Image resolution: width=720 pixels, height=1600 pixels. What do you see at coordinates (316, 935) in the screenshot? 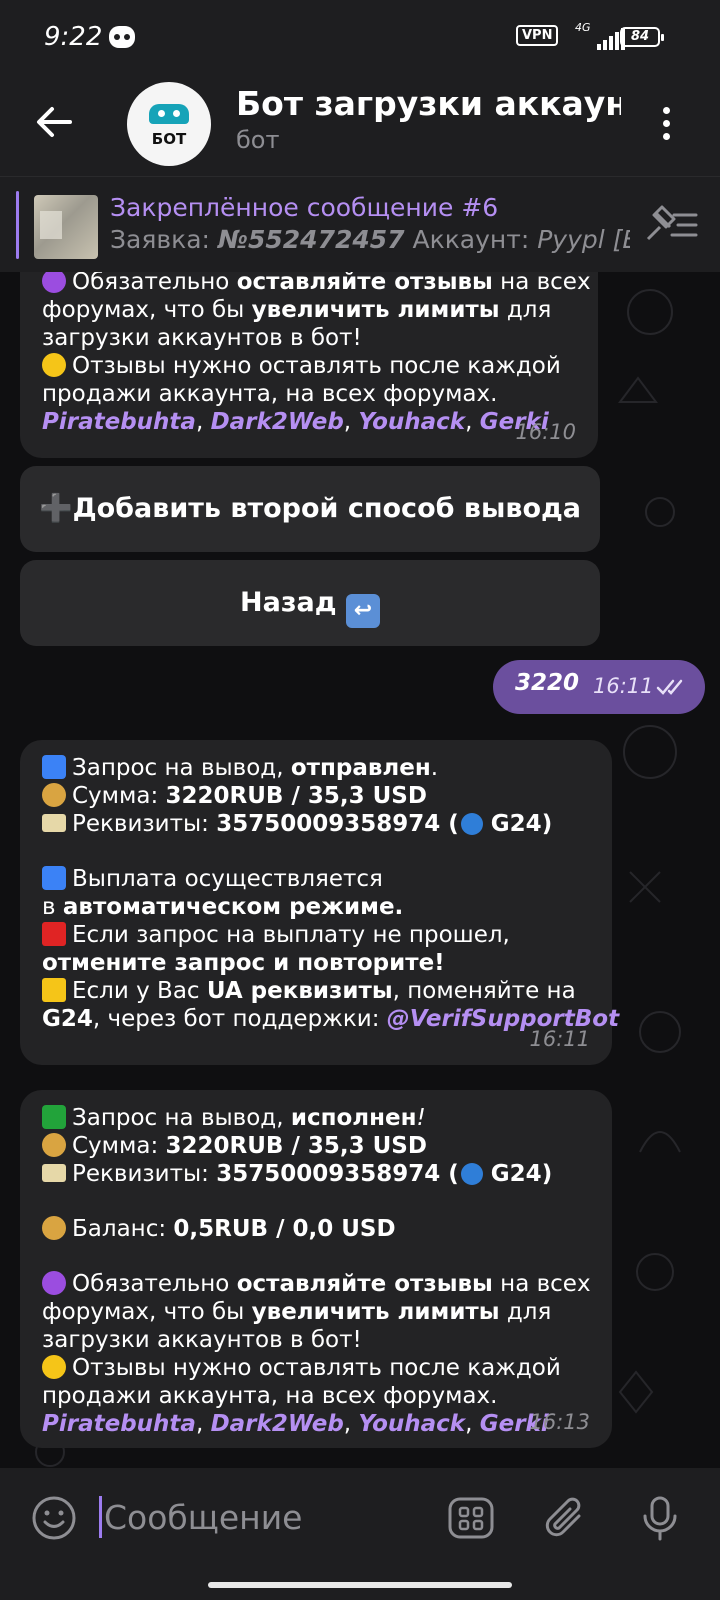
I see `message-line: Если запрос на выплату не прошел,` at bounding box center [316, 935].